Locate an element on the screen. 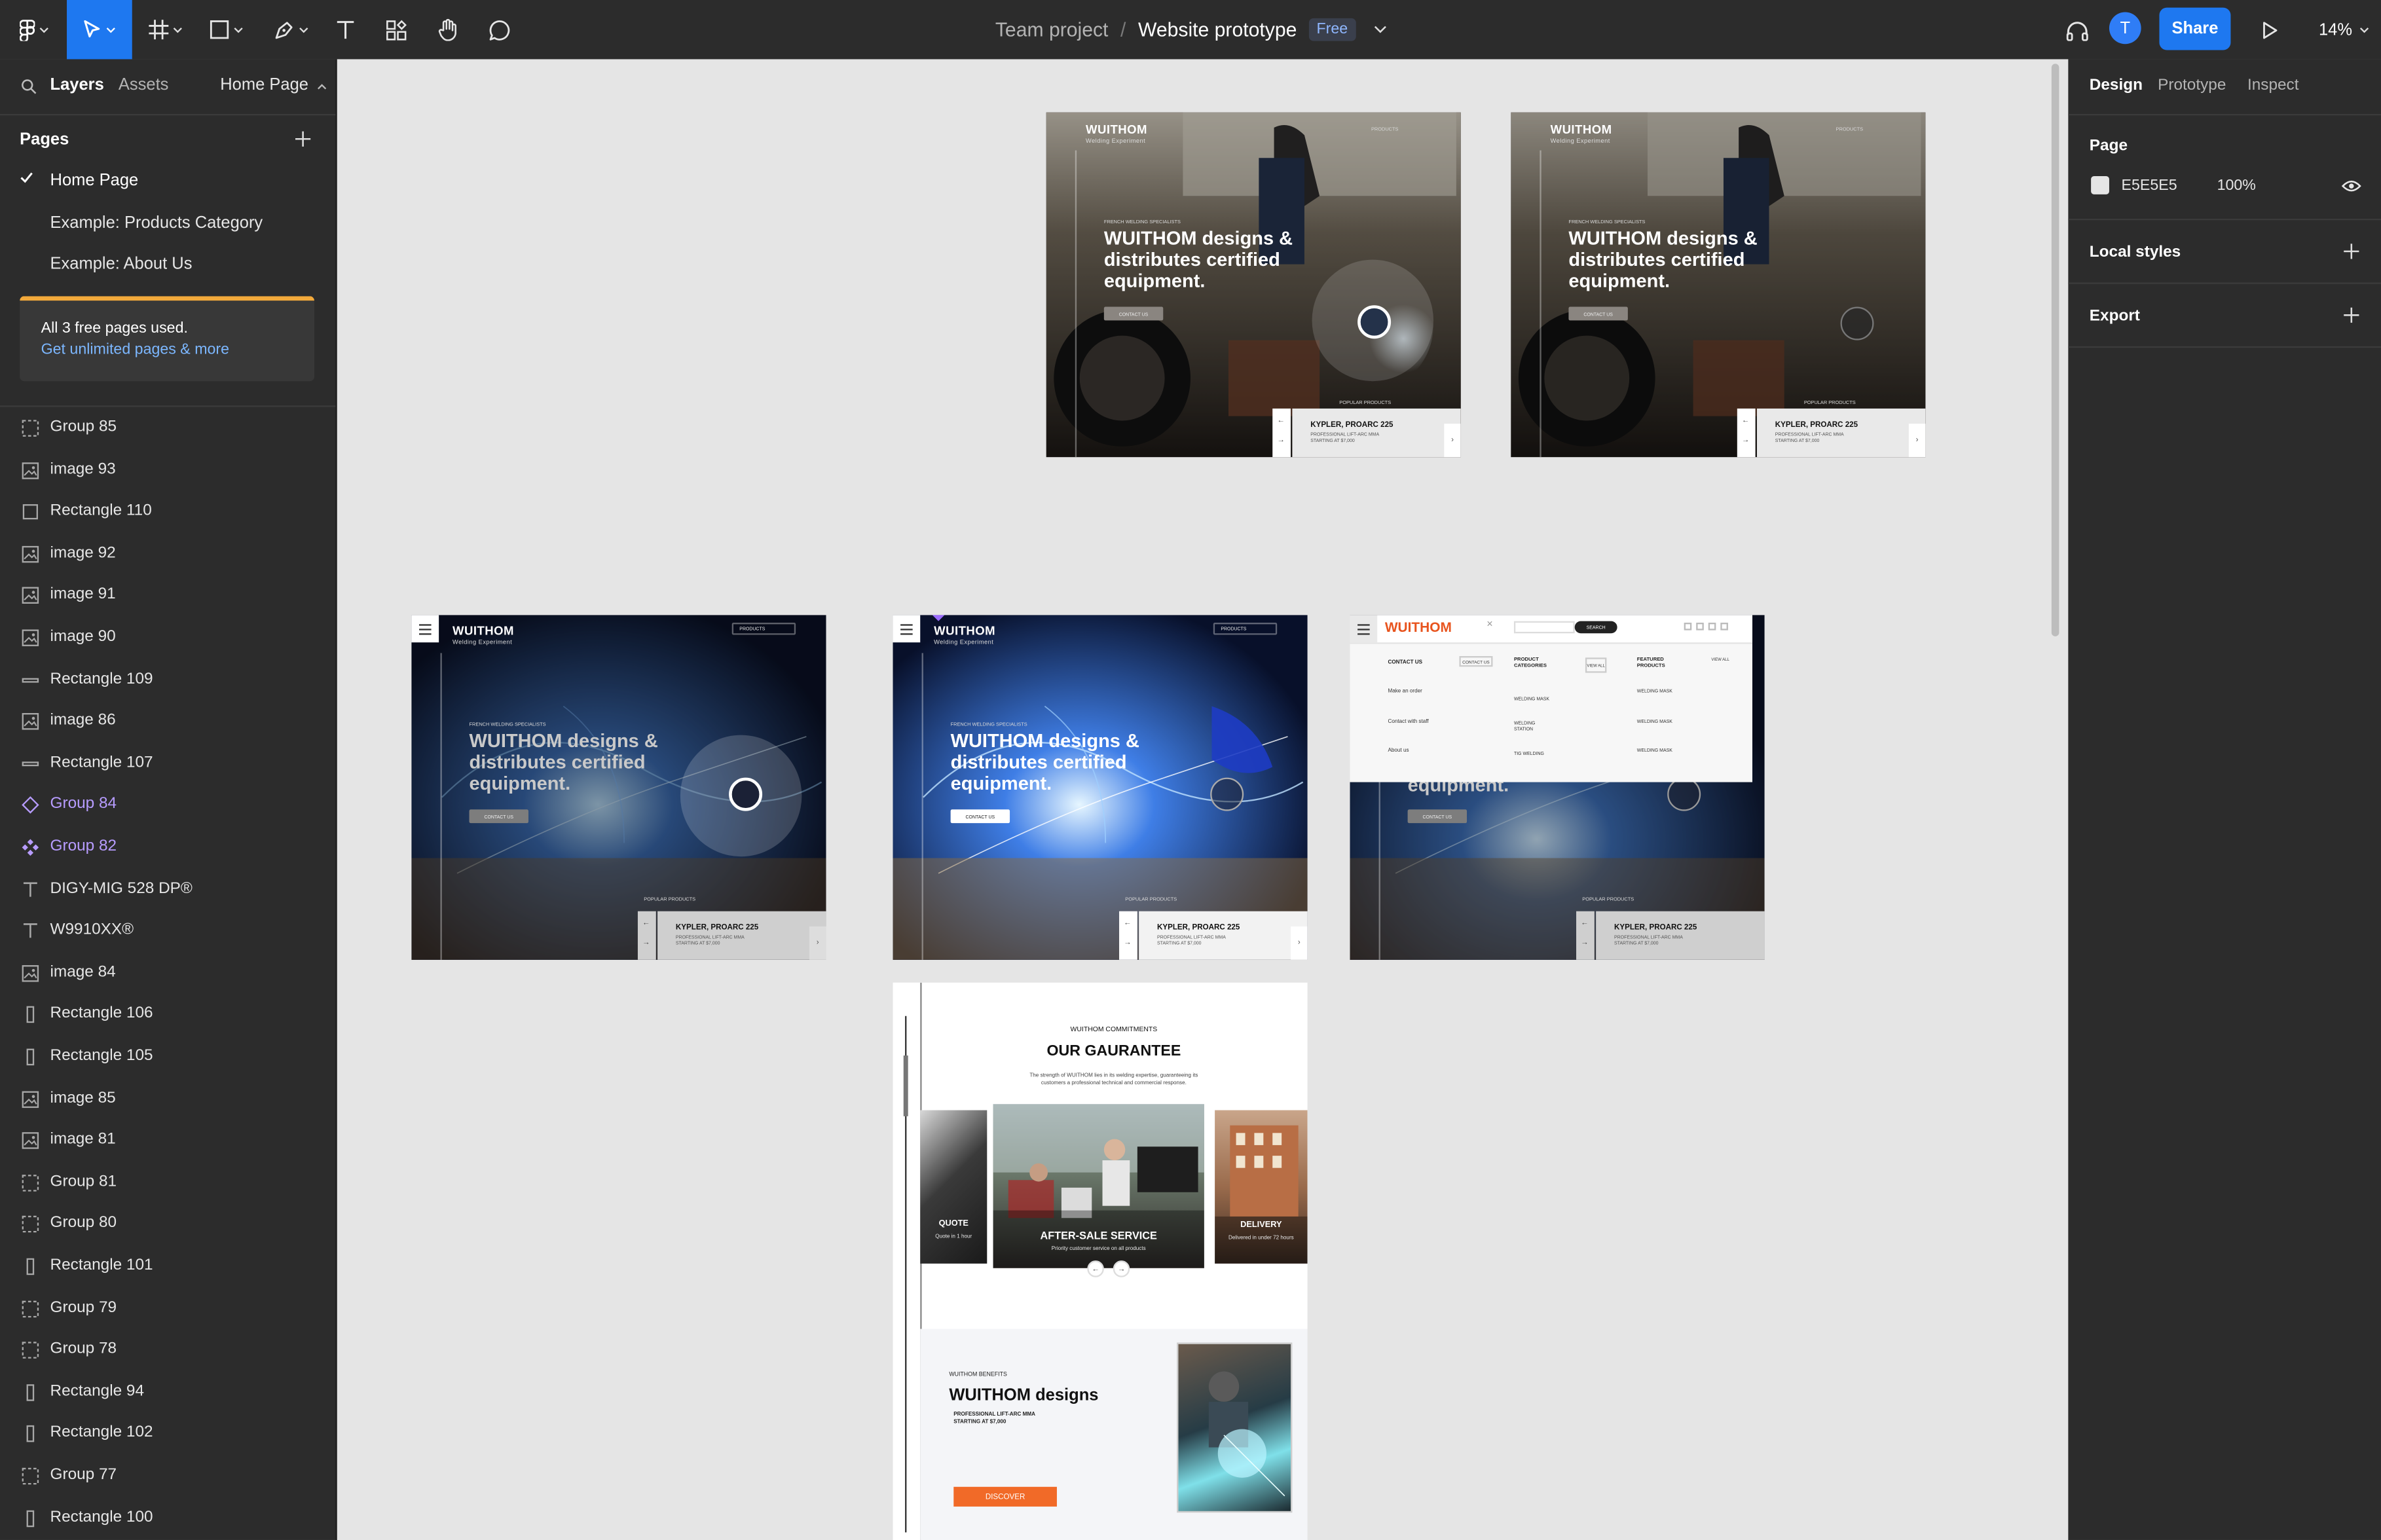 The width and height of the screenshot is (2381, 1540). quote-photo: QUOTE Quote in 1 hour is located at coordinates (954, 1187).